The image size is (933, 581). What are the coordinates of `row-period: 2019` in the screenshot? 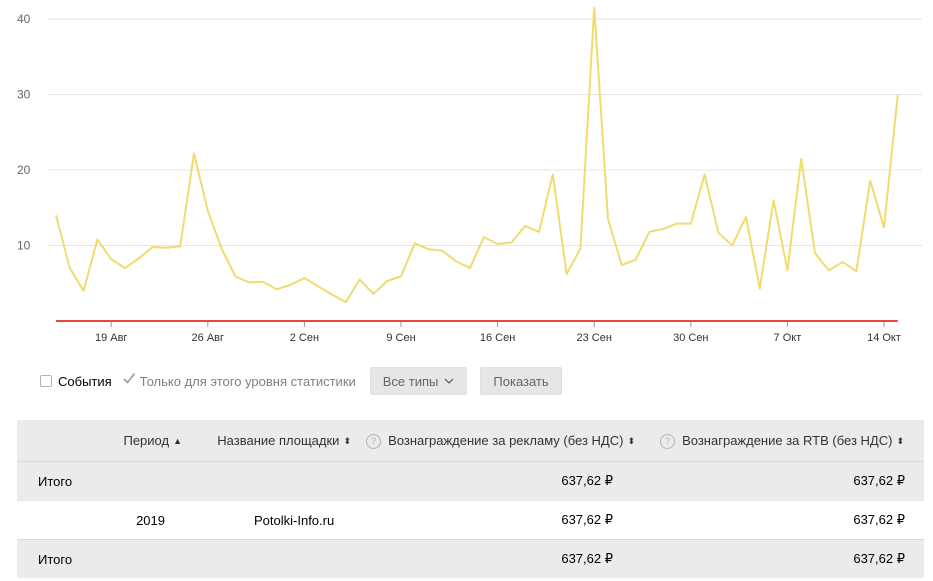 It's located at (99, 520).